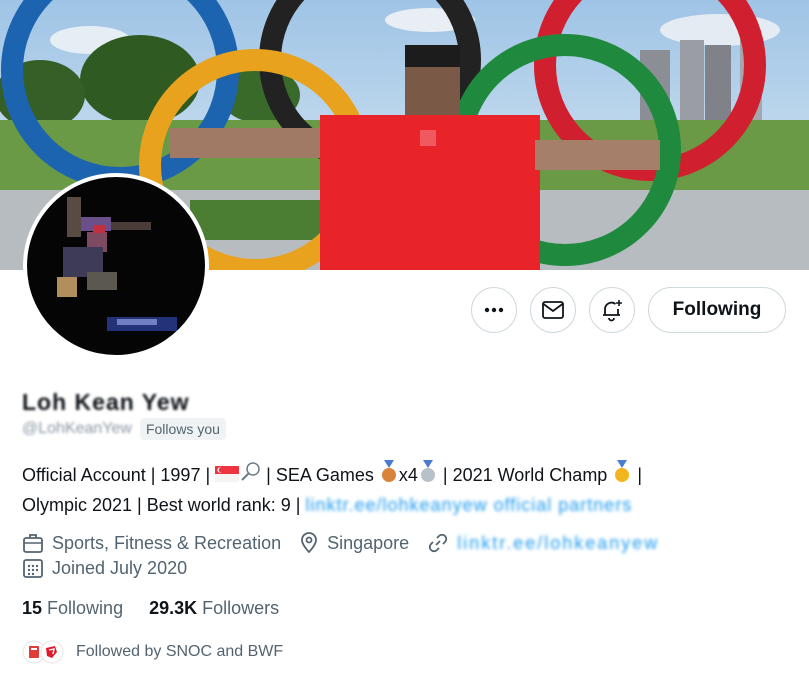  I want to click on bio-text: Official Account | 1997 |, so click(119, 474).